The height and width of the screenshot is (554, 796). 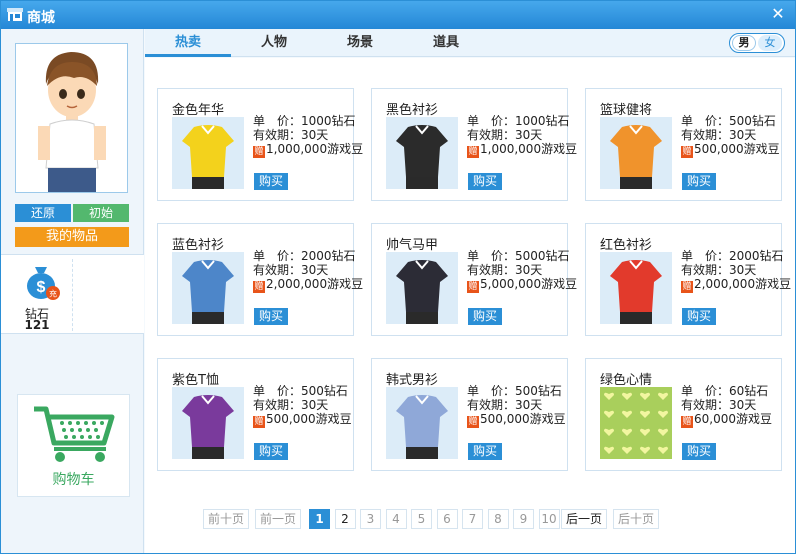 What do you see at coordinates (72, 237) in the screenshot?
I see `my-items-button: 我的物品` at bounding box center [72, 237].